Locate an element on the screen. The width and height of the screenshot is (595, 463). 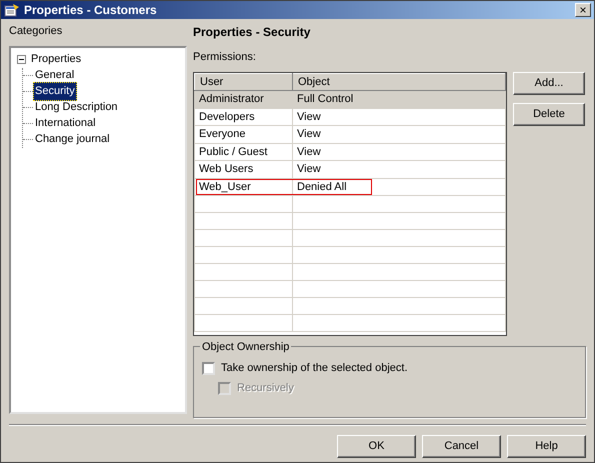
page-title: Properties - Security is located at coordinates (252, 32).